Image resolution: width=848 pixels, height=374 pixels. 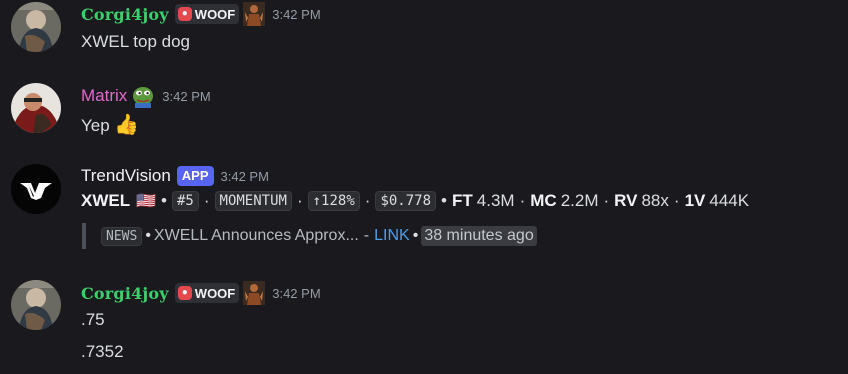 What do you see at coordinates (175, 176) in the screenshot?
I see `message-header: TrendVision APP 3:42 PM` at bounding box center [175, 176].